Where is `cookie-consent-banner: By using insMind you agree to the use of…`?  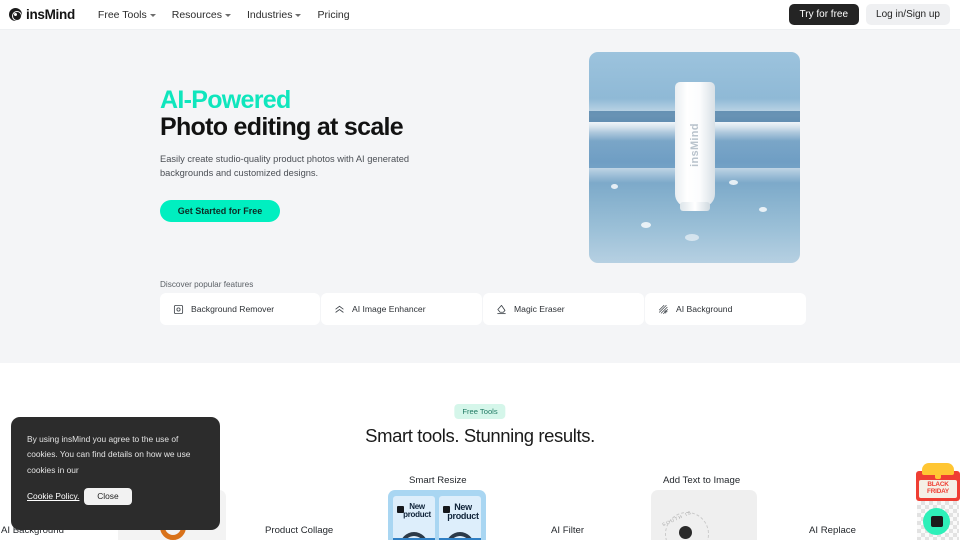
cookie-consent-banner: By using insMind you agree to the use of… is located at coordinates (115, 473).